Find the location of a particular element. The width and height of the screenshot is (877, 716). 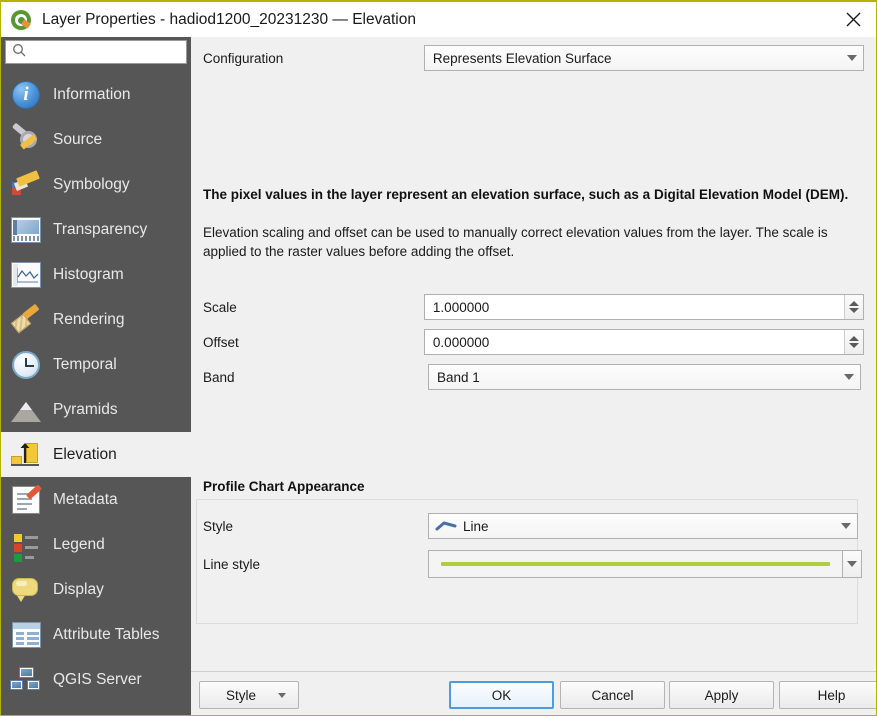

style-label: Style is located at coordinates (218, 526).